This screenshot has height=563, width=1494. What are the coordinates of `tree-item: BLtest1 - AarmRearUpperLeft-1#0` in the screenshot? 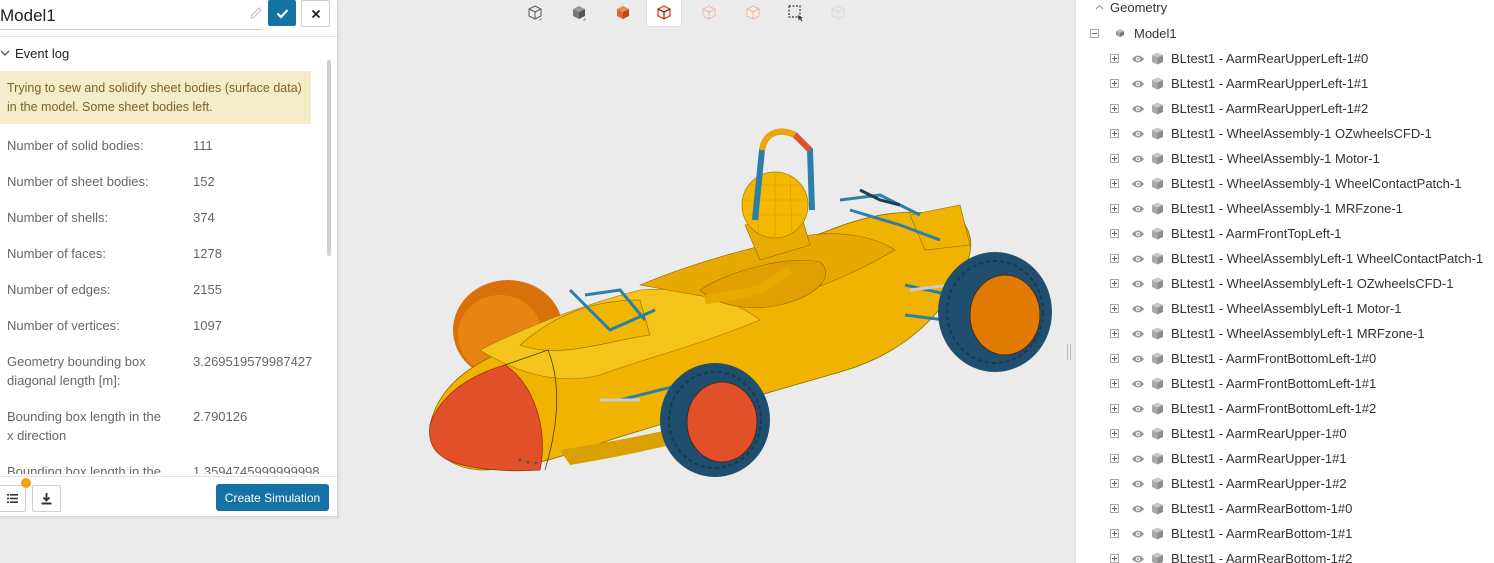 It's located at (1302, 58).